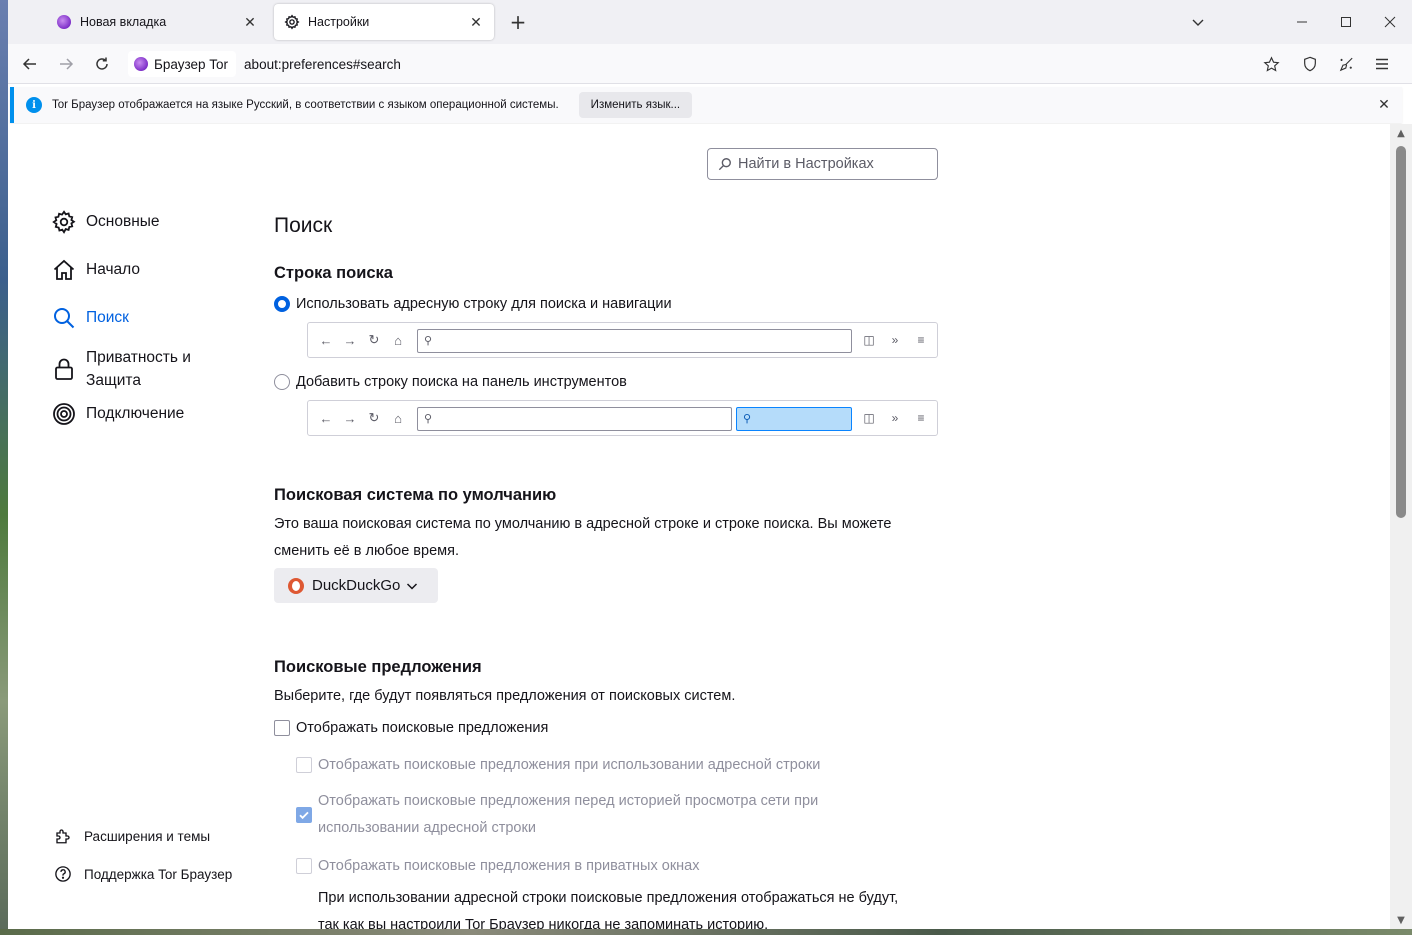 The width and height of the screenshot is (1412, 935). I want to click on default-engine-dropdown: DuckDuckGo, so click(356, 585).